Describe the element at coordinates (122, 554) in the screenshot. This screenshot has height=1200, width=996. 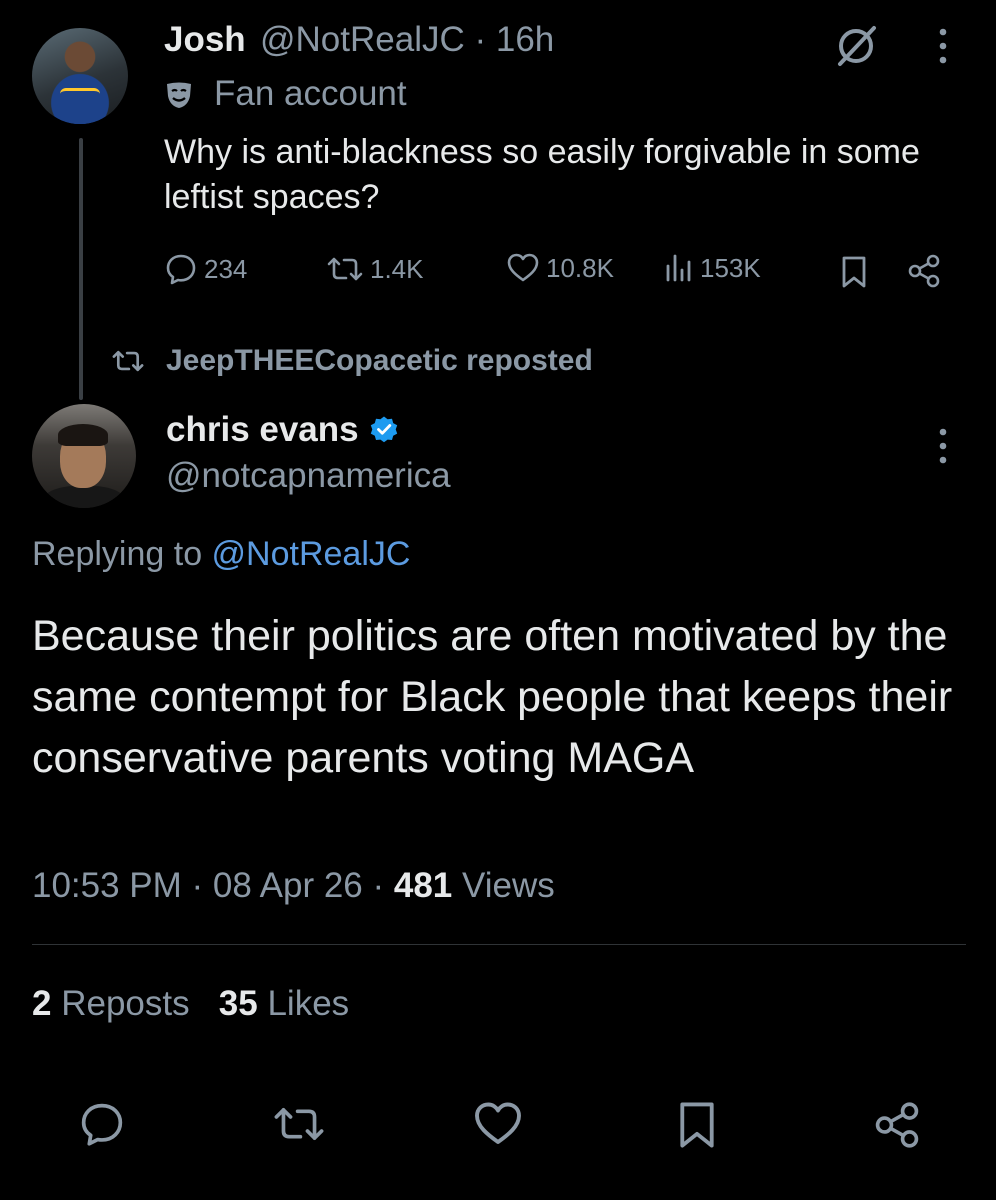
I see `replying-prefix: Replying to` at that location.